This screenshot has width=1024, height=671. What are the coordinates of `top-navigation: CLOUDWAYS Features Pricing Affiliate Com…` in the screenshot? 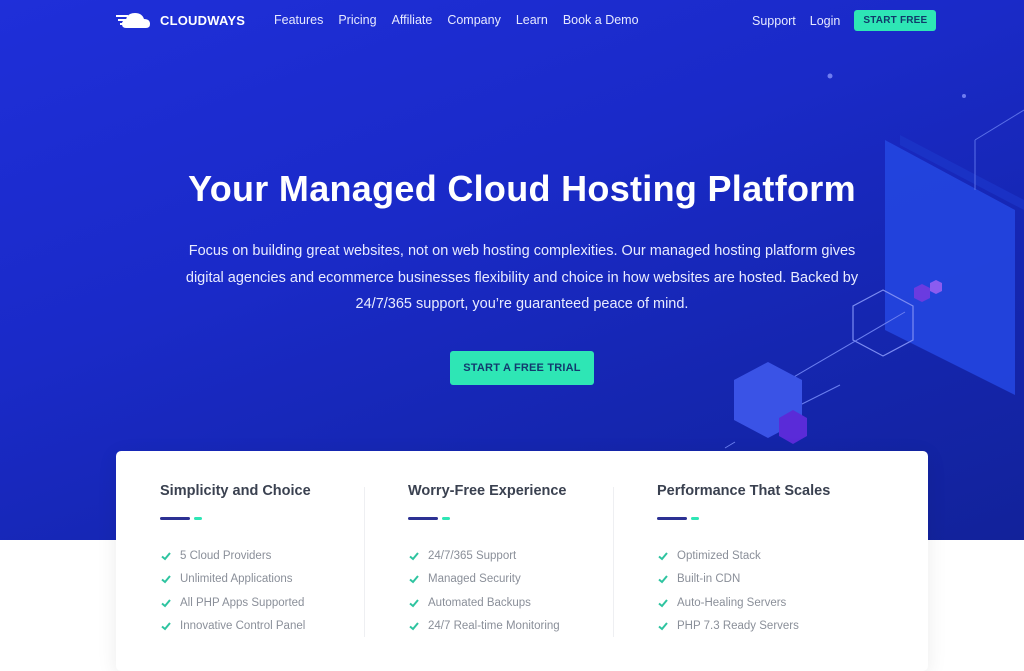 It's located at (512, 21).